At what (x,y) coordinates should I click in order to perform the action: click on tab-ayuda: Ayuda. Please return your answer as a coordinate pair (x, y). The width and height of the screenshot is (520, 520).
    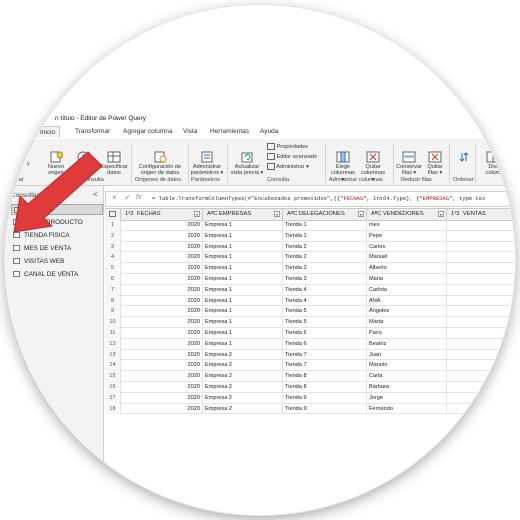
    Looking at the image, I should click on (269, 131).